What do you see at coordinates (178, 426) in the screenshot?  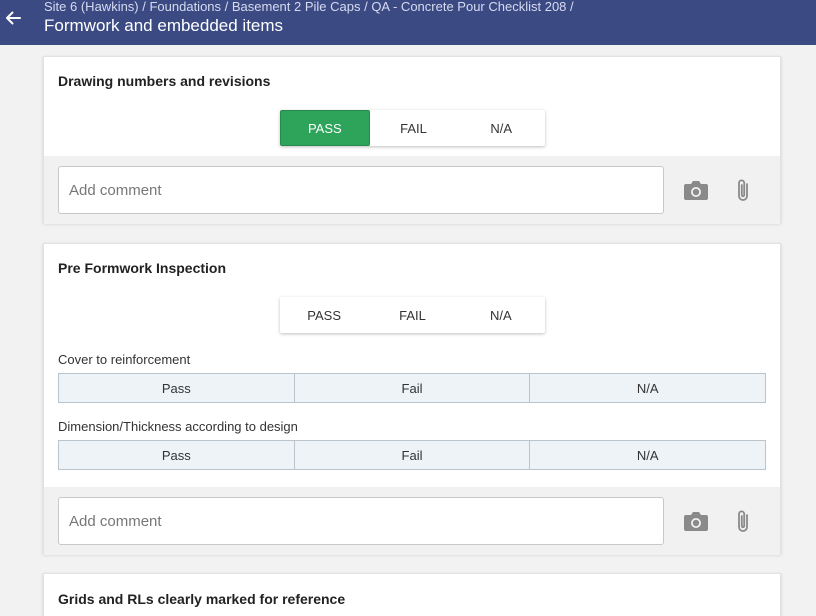 I see `sub-item-label: Dimension/Thickness according to design` at bounding box center [178, 426].